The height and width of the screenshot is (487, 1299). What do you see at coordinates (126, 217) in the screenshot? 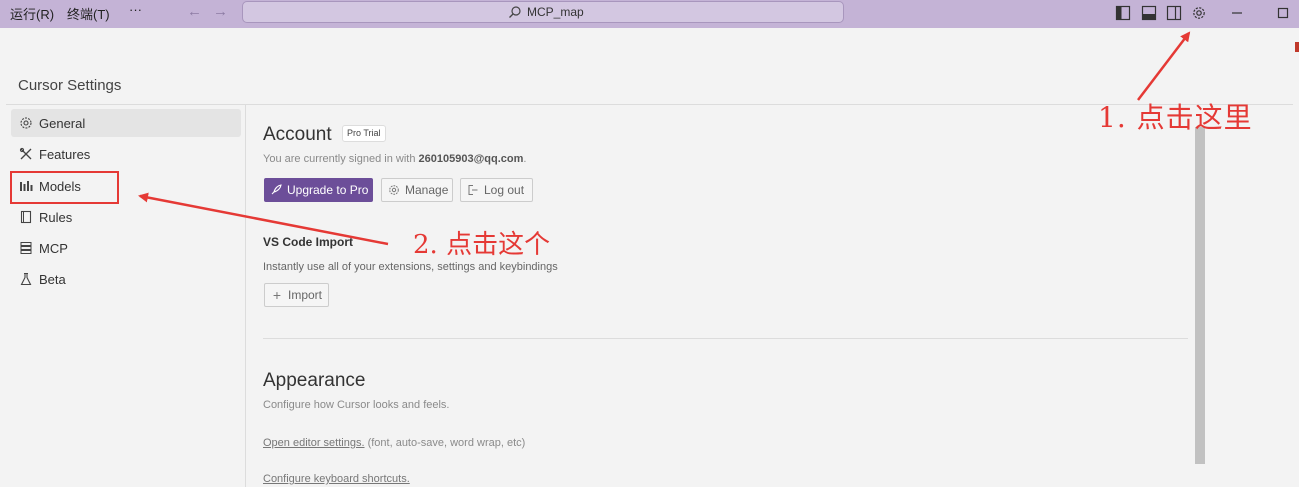
I see `sidebar-item-rules: Rules` at bounding box center [126, 217].